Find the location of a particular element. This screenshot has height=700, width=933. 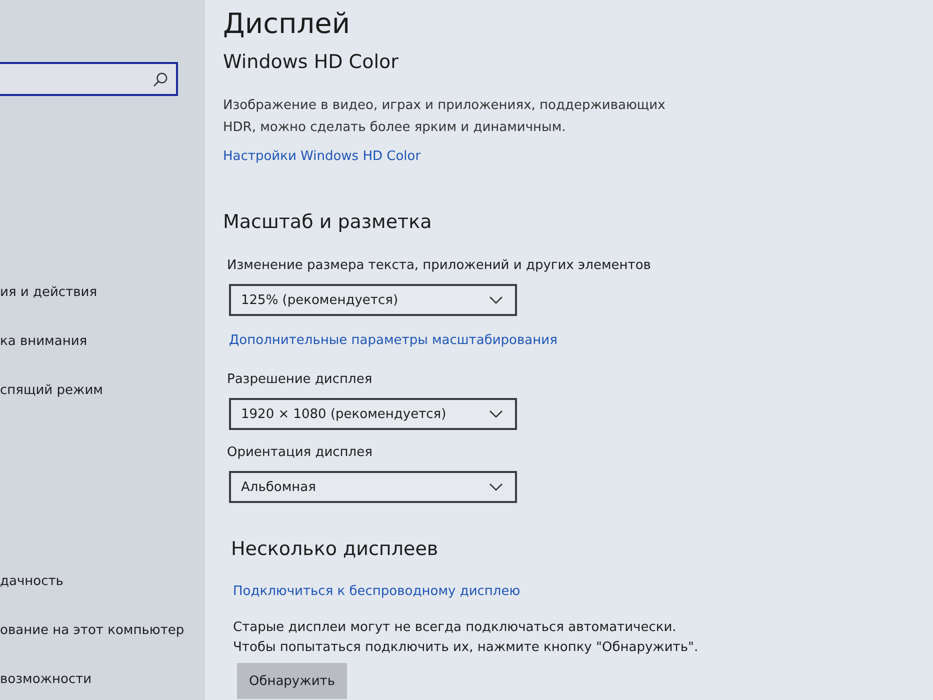

setting-label: Ориентация дисплея is located at coordinates (299, 453).